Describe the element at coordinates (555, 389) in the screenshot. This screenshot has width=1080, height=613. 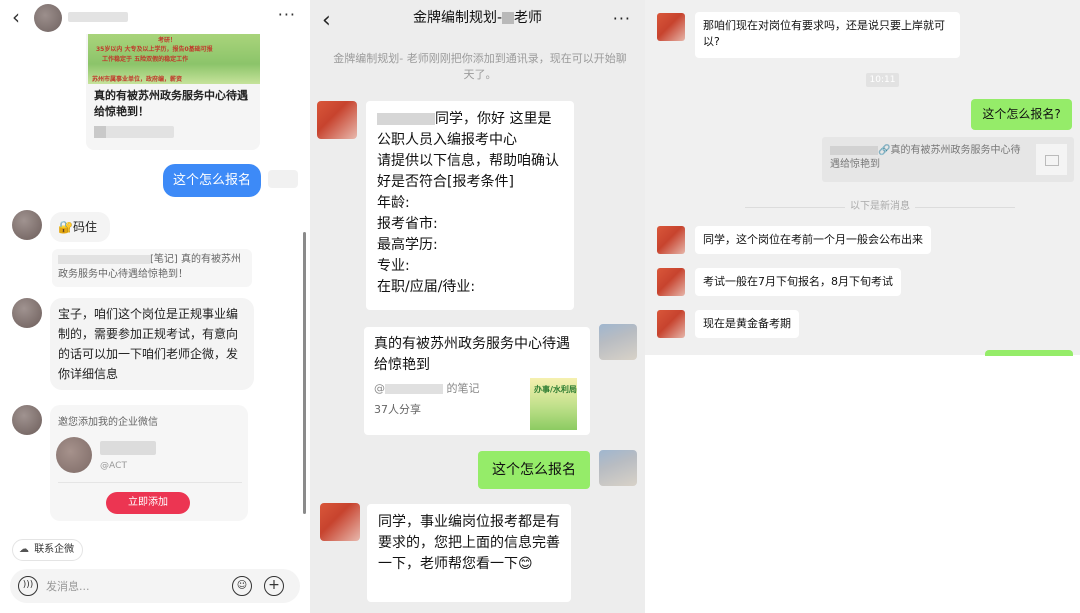
I see `thumbnail-text: 办事/水利局` at that location.